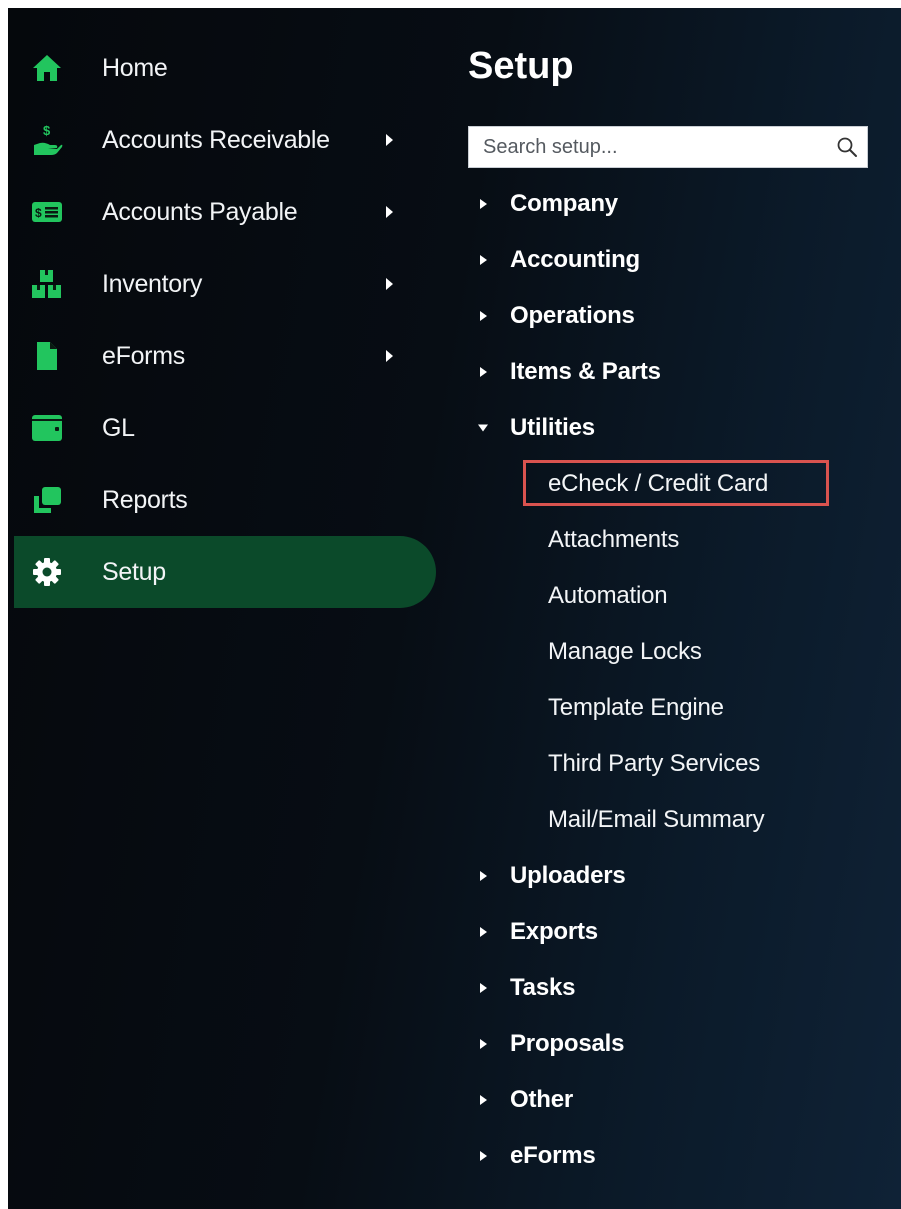 The width and height of the screenshot is (901, 1209). What do you see at coordinates (47, 500) in the screenshot?
I see `clone-icon` at bounding box center [47, 500].